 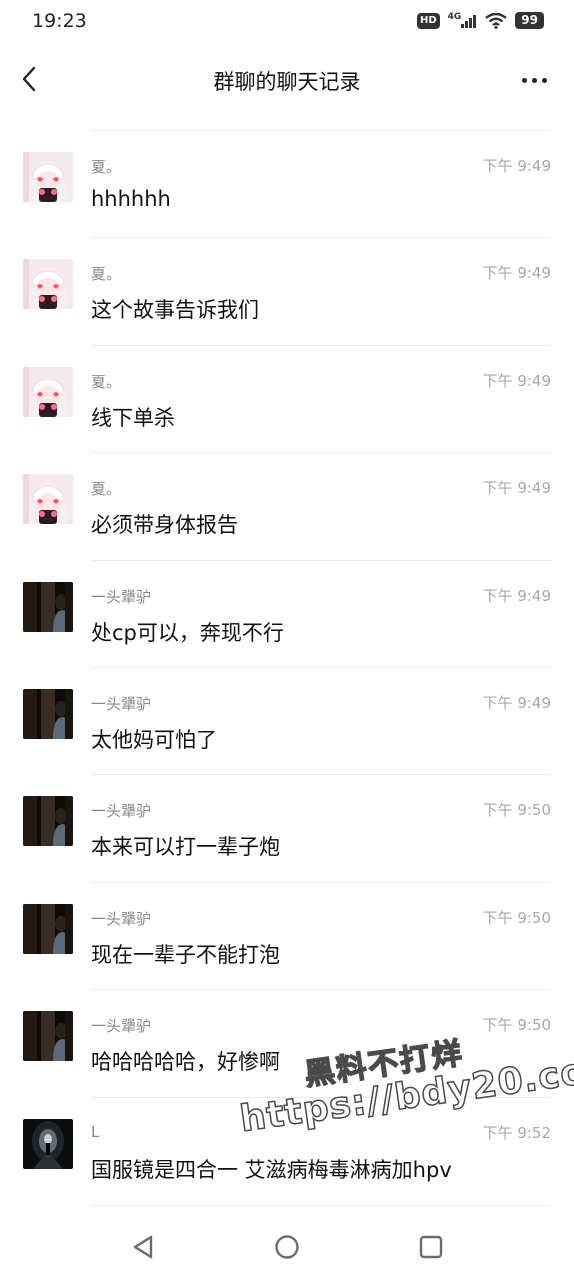 I want to click on triangle-back-icon, so click(x=143, y=1247).